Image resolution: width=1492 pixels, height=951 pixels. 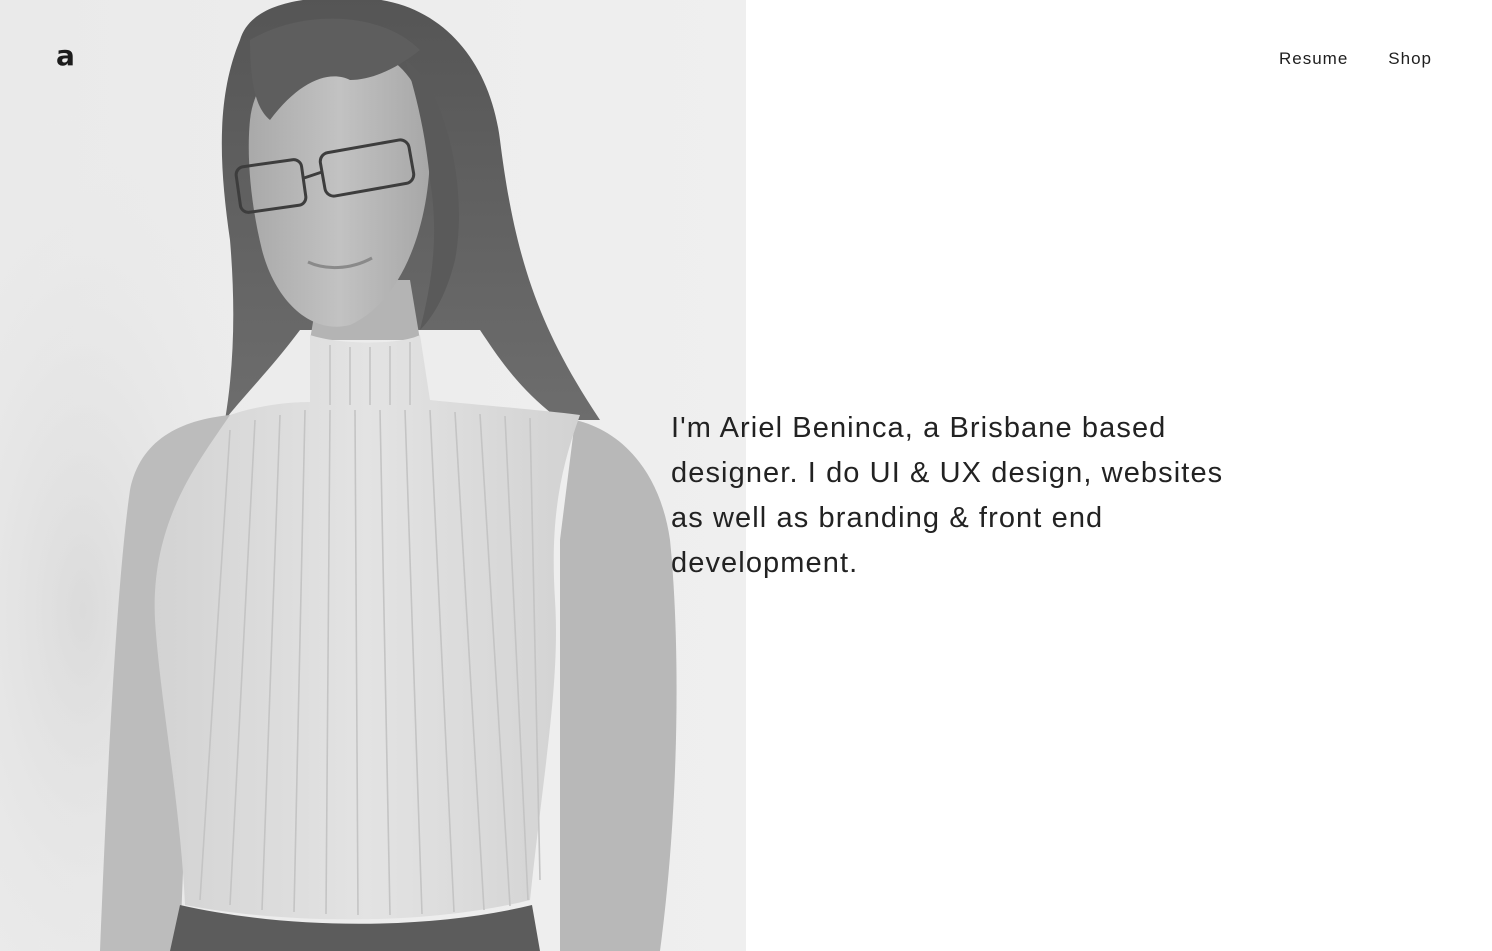 What do you see at coordinates (1410, 59) in the screenshot?
I see `nav-shop-link: Shop` at bounding box center [1410, 59].